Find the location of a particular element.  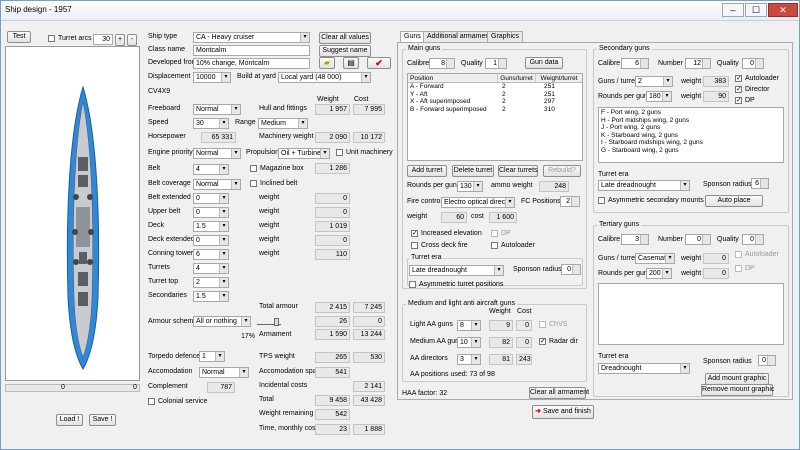

turrets-select: 4 is located at coordinates (211, 268).